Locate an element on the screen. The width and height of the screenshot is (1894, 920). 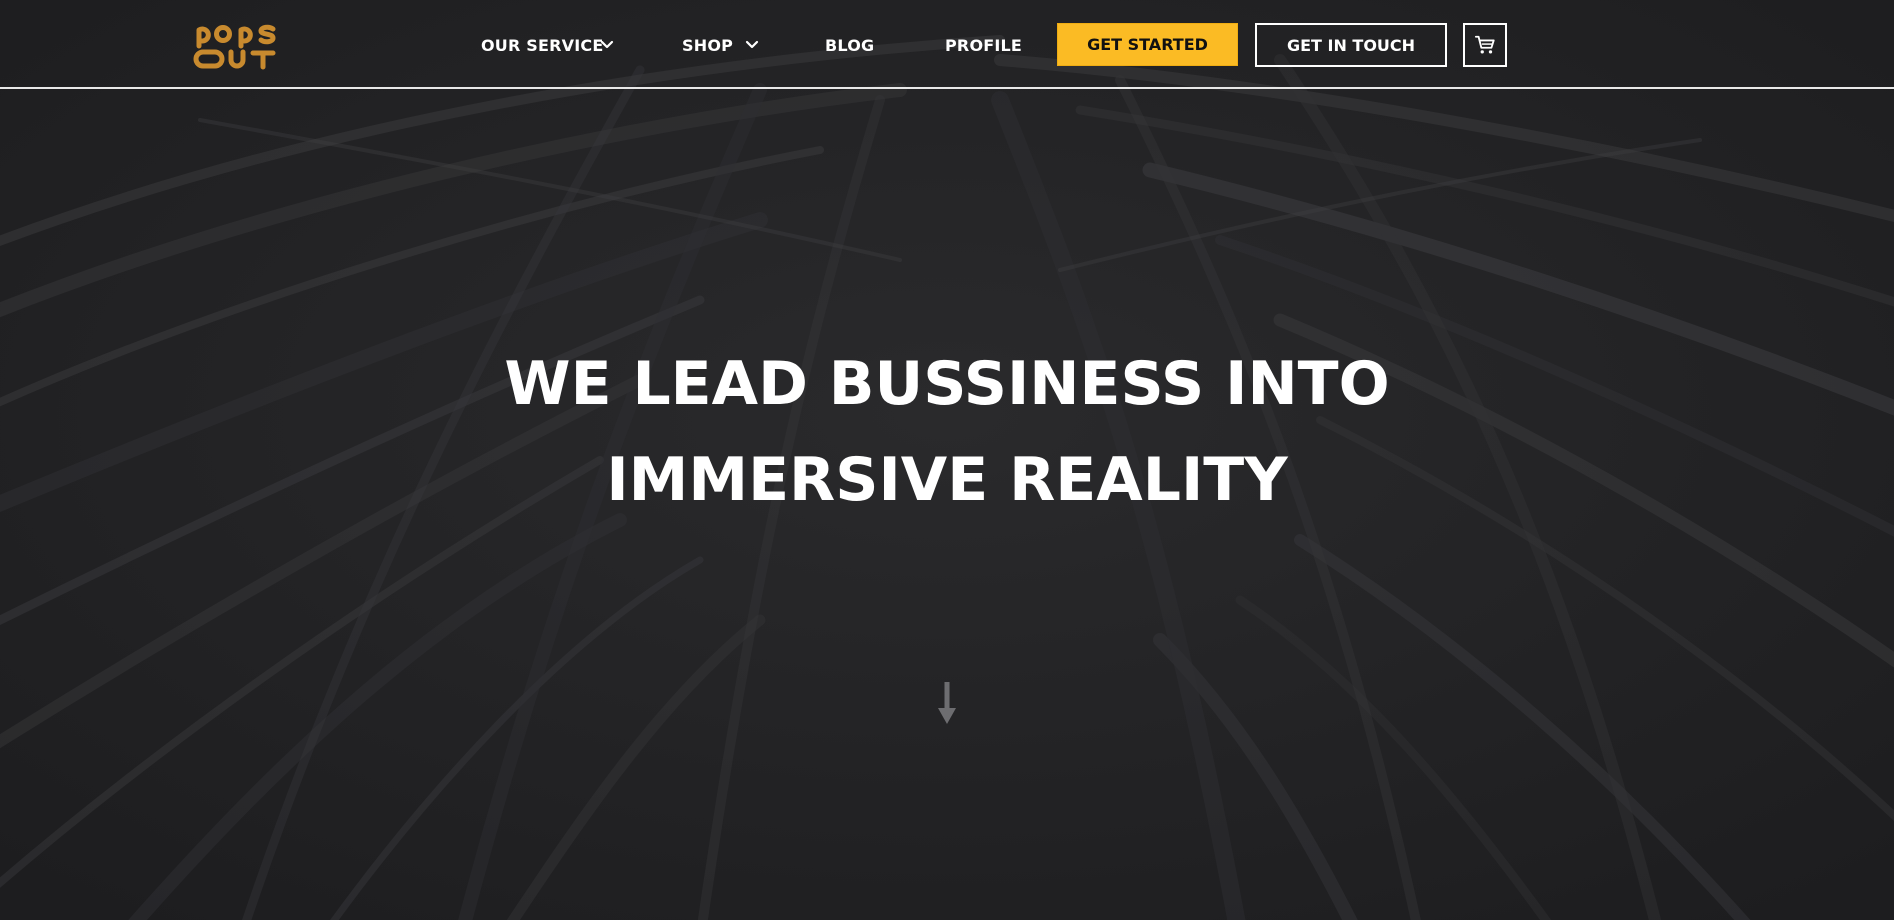
cart-button is located at coordinates (1485, 45).